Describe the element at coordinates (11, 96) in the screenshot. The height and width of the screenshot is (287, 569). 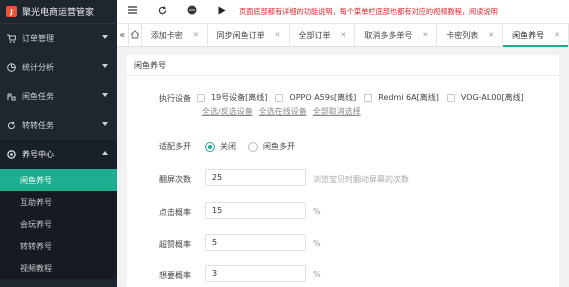
I see `fish-icon` at that location.